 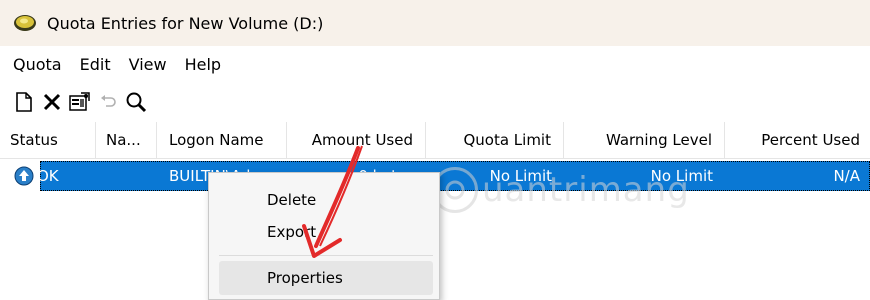 I want to click on disk-icon, so click(x=26, y=23).